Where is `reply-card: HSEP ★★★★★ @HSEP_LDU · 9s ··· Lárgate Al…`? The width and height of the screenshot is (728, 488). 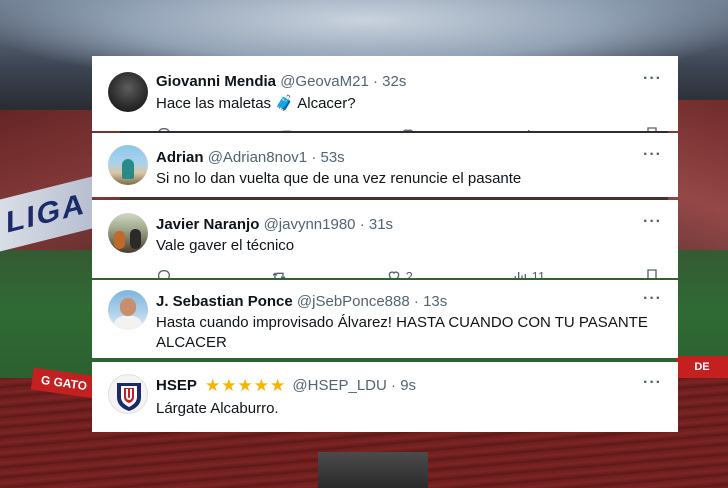 reply-card: HSEP ★★★★★ @HSEP_LDU · 9s ··· Lárgate Al… is located at coordinates (385, 397).